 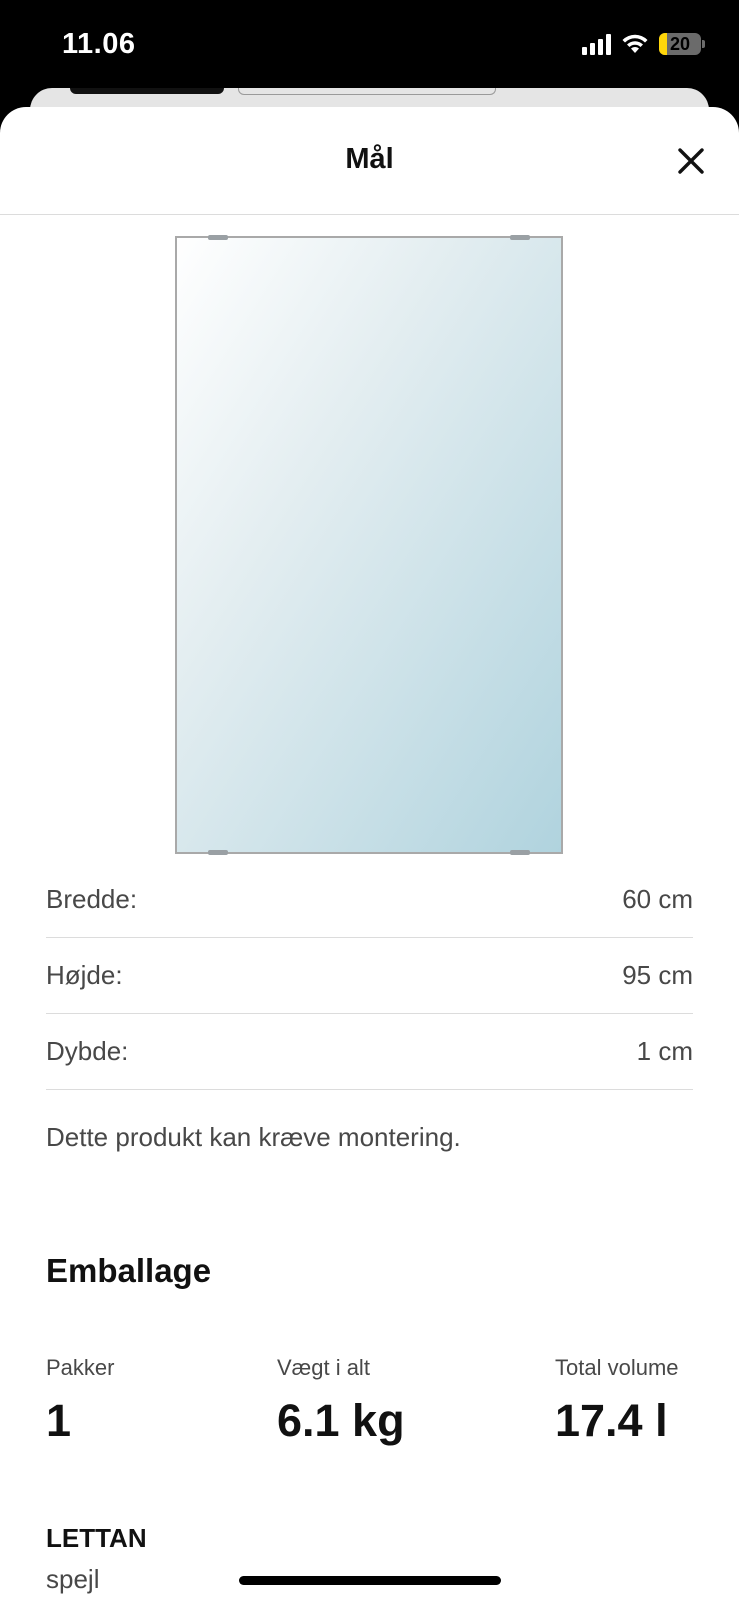 What do you see at coordinates (369, 45) in the screenshot?
I see `status-bar: 11.06 20` at bounding box center [369, 45].